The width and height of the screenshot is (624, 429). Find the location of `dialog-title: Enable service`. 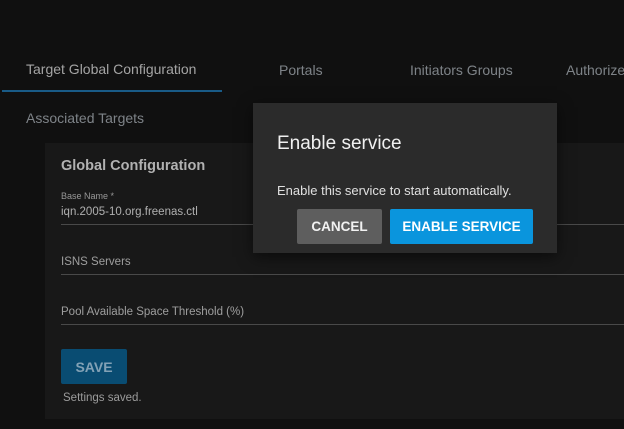

dialog-title: Enable service is located at coordinates (339, 143).